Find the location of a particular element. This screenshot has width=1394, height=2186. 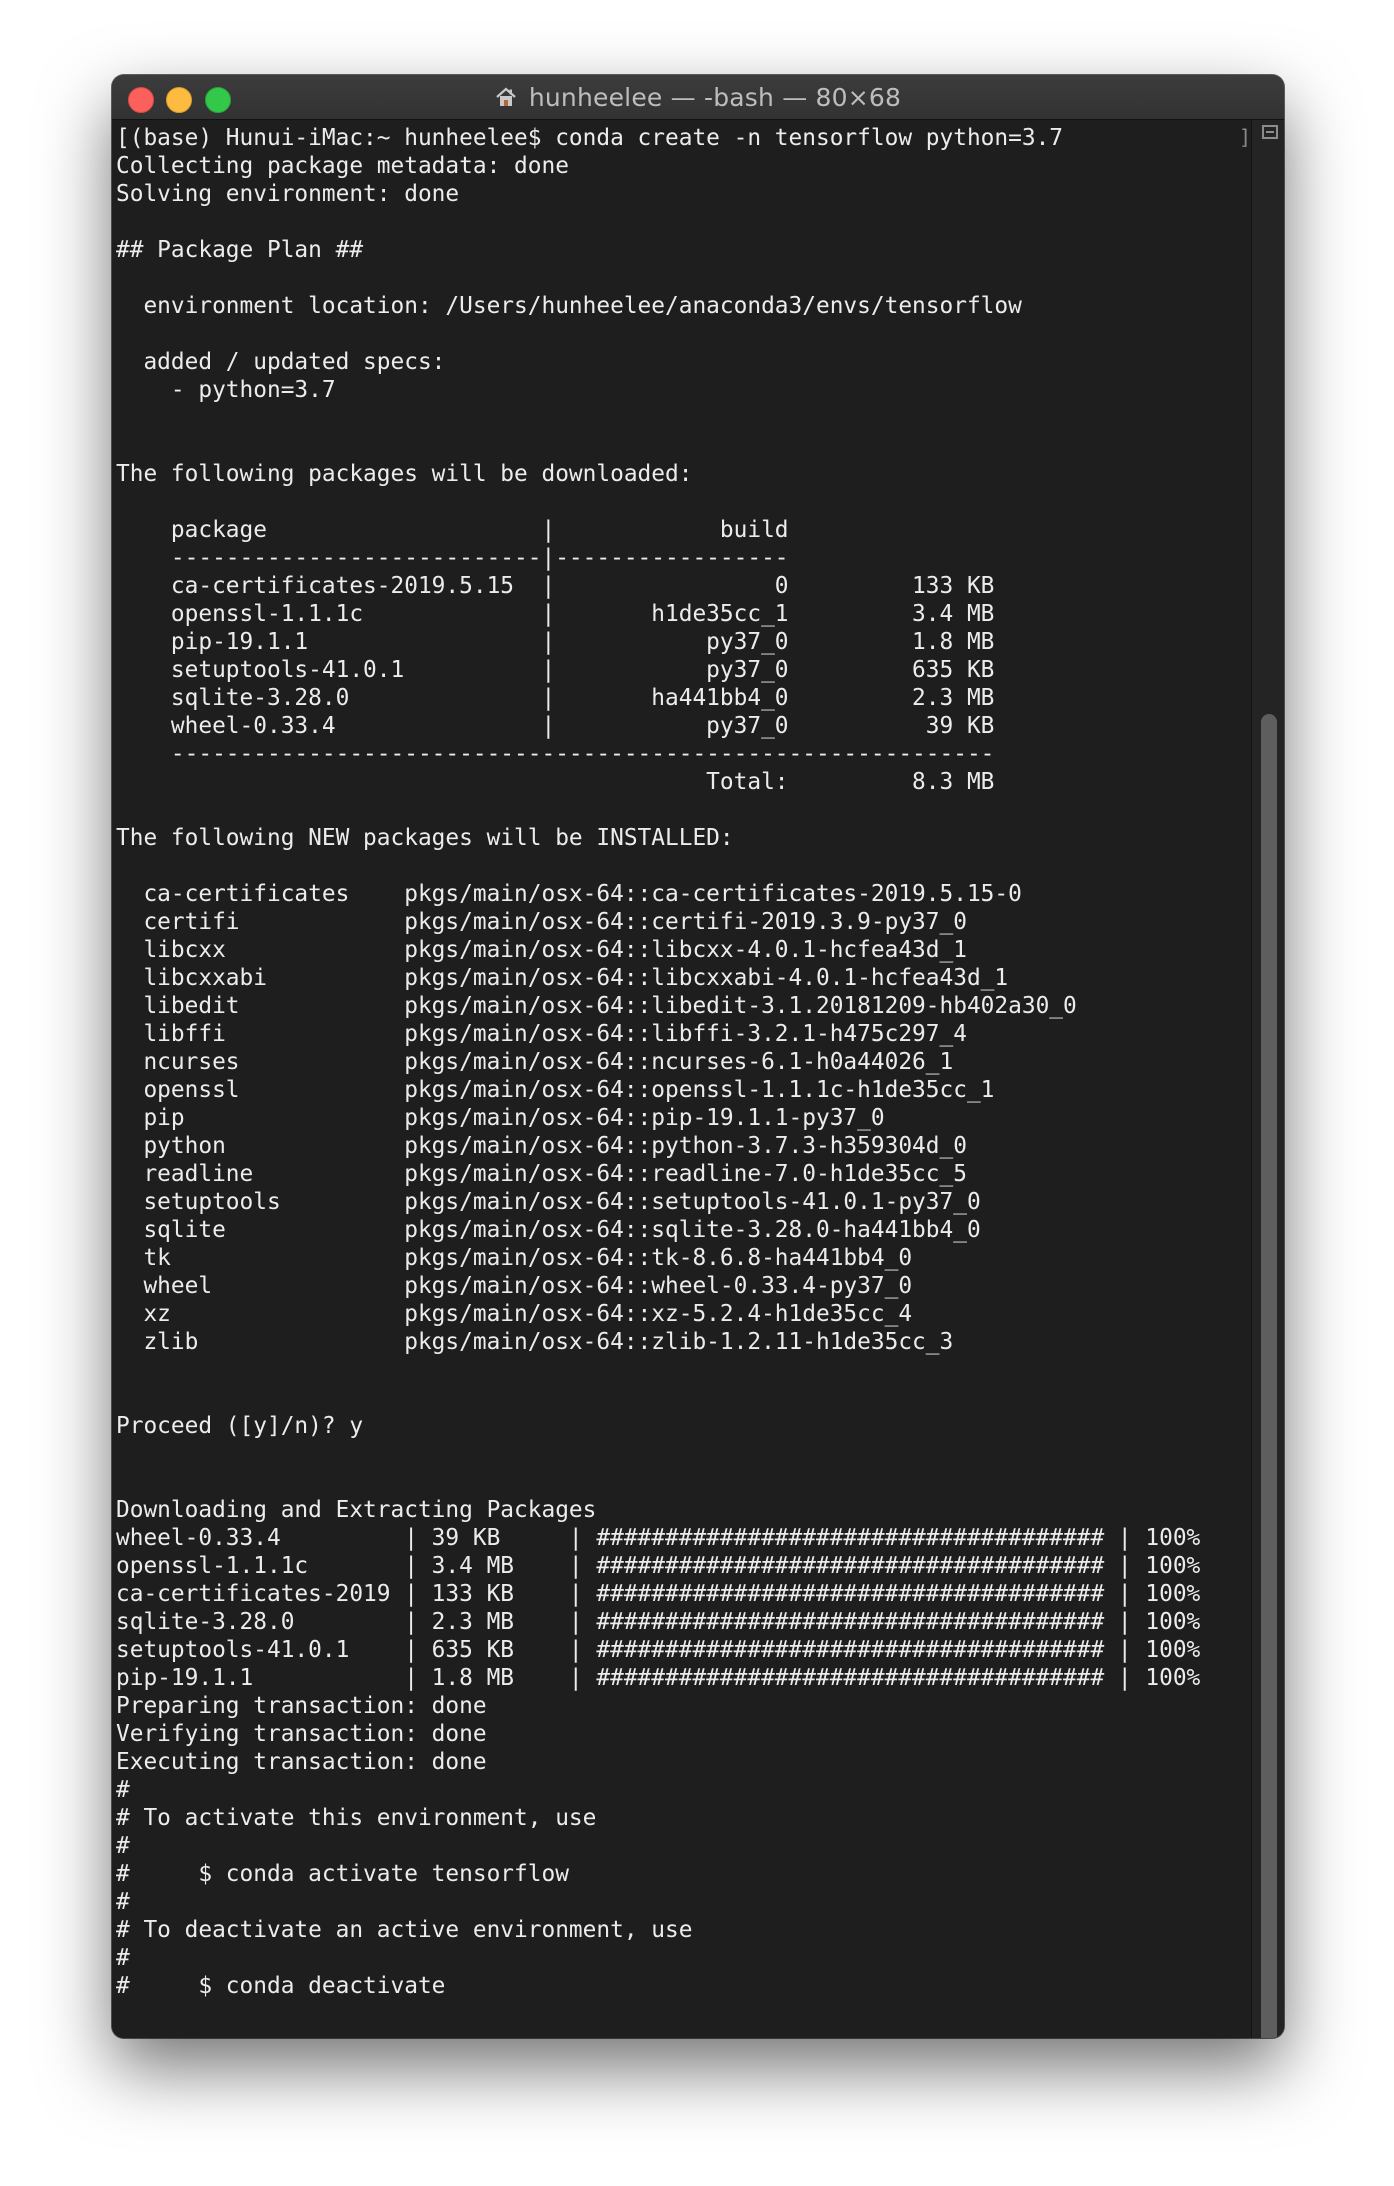

terminal-line: ## Package Plan ## is located at coordinates (240, 250).